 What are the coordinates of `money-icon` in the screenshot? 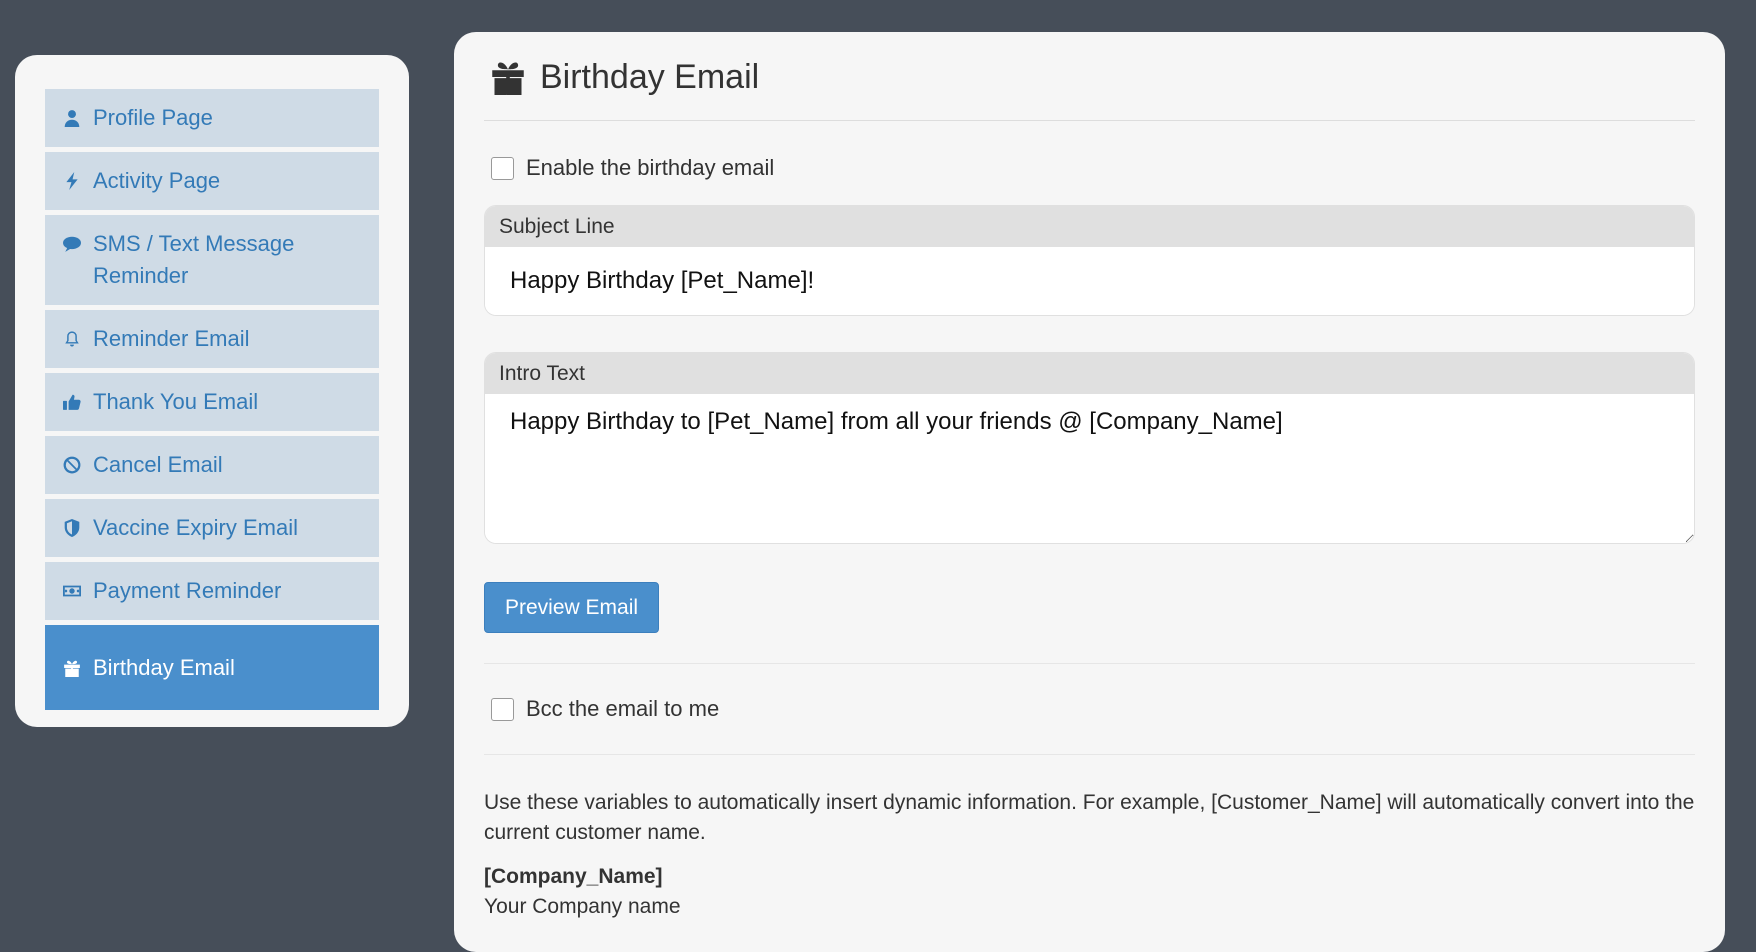 It's located at (72, 591).